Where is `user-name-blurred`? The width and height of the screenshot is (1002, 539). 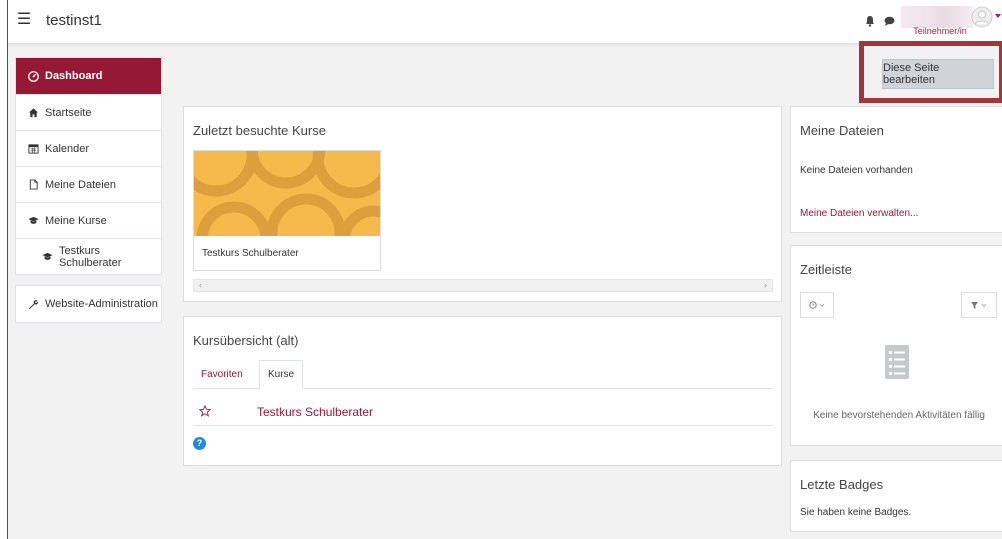
user-name-blurred is located at coordinates (937, 17).